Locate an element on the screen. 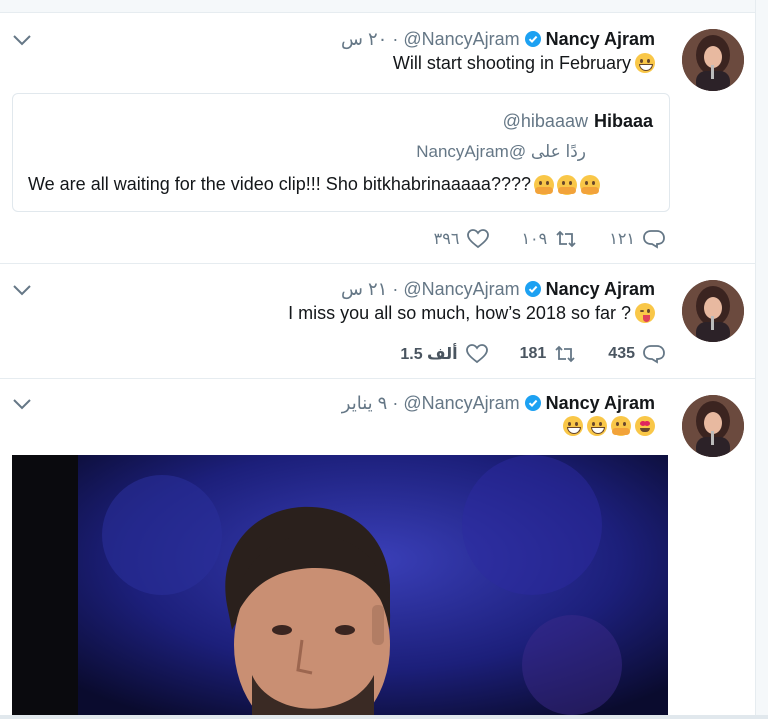 The image size is (768, 719). winking-tongue-emoji-icon is located at coordinates (645, 313).